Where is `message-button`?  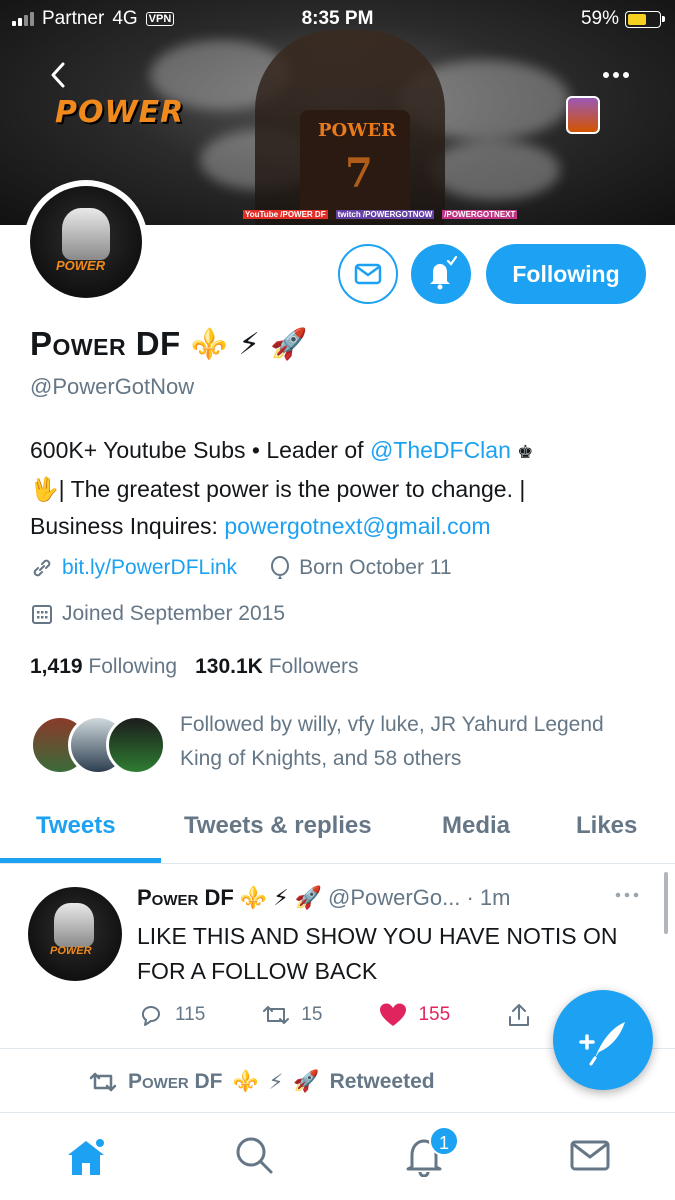
message-button is located at coordinates (368, 274).